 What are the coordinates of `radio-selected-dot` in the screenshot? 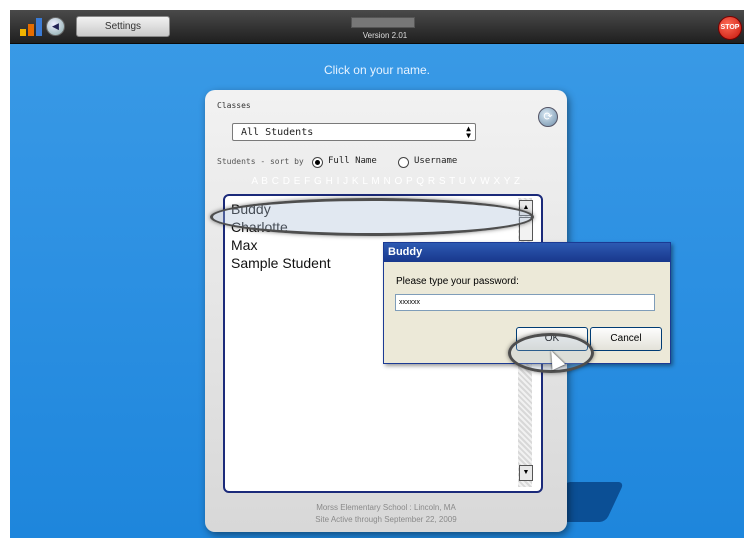 It's located at (317, 162).